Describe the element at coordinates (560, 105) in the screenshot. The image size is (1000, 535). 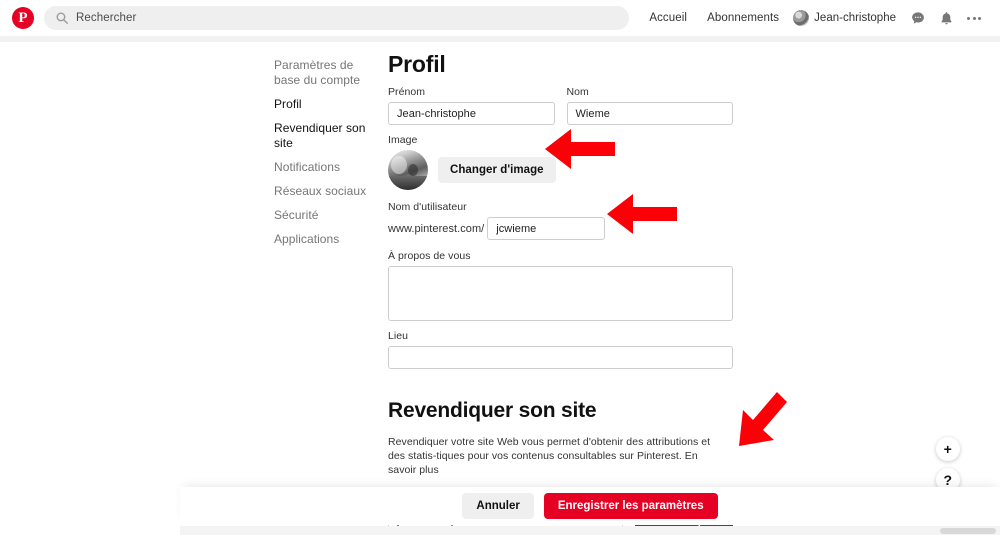
I see `name-fields-row: Prénom Jean-christophe Nom Wieme` at that location.